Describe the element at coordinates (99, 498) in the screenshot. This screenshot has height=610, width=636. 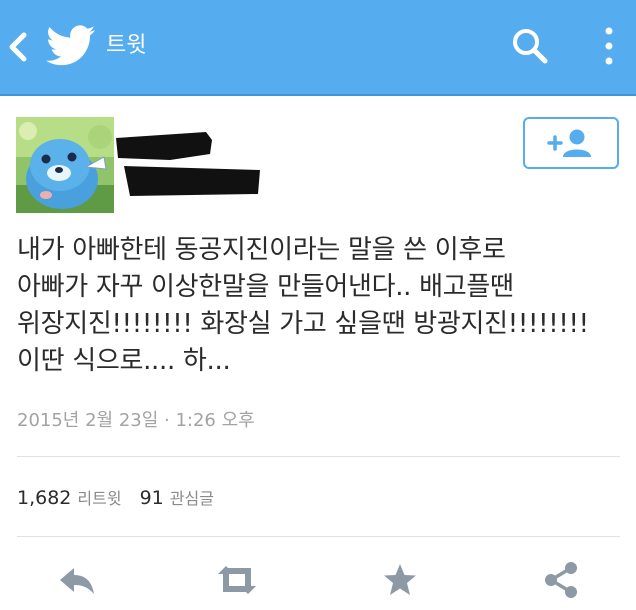
I see `retweet-label: 리트윗` at that location.